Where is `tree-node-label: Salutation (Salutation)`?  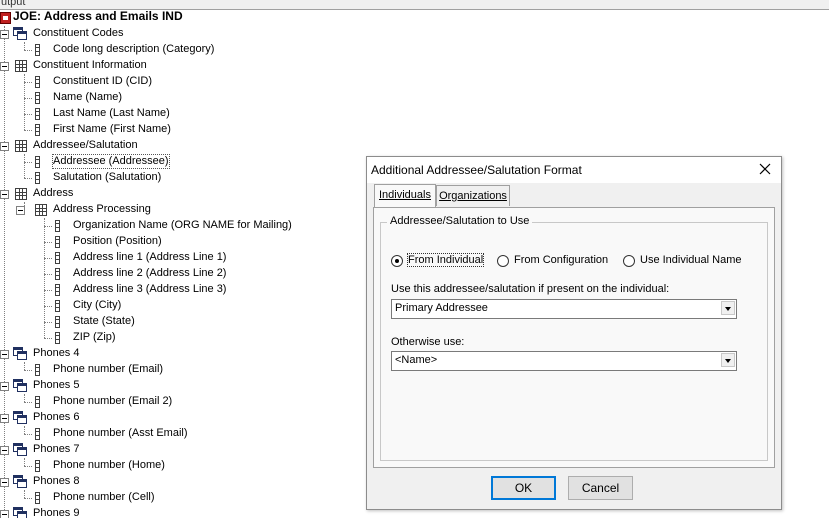 tree-node-label: Salutation (Salutation) is located at coordinates (107, 177).